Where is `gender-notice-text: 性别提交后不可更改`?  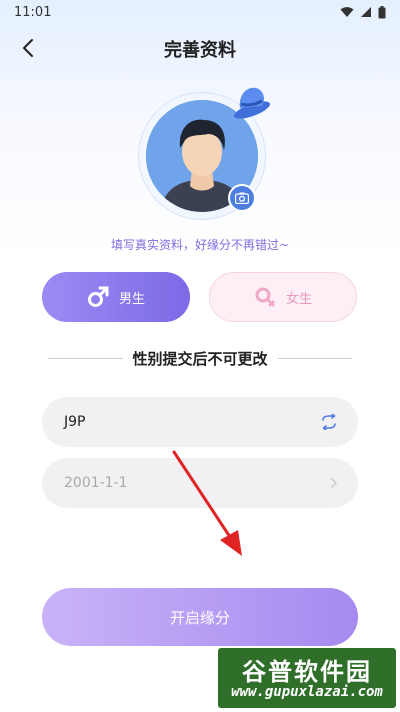
gender-notice-text: 性别提交后不可更改 is located at coordinates (200, 358).